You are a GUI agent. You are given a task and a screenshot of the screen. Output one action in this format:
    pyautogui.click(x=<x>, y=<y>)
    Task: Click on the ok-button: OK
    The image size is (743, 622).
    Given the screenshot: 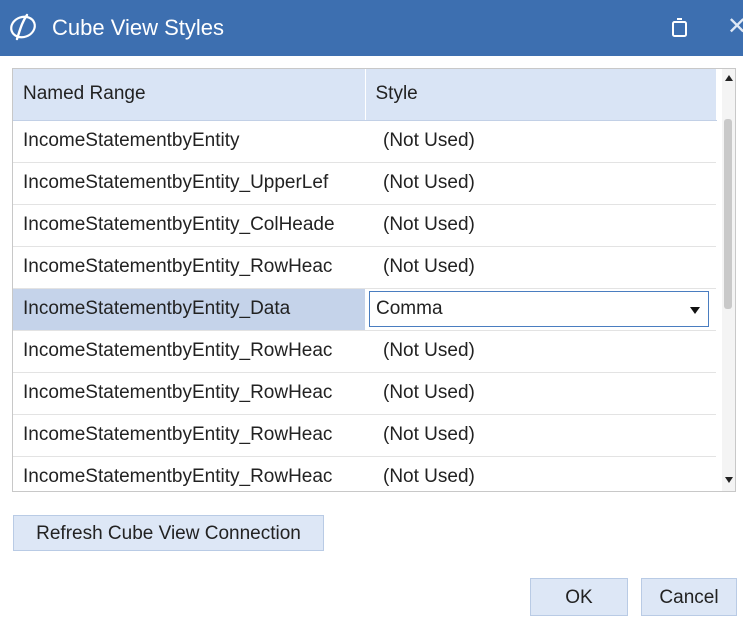 What is the action you would take?
    pyautogui.click(x=579, y=597)
    